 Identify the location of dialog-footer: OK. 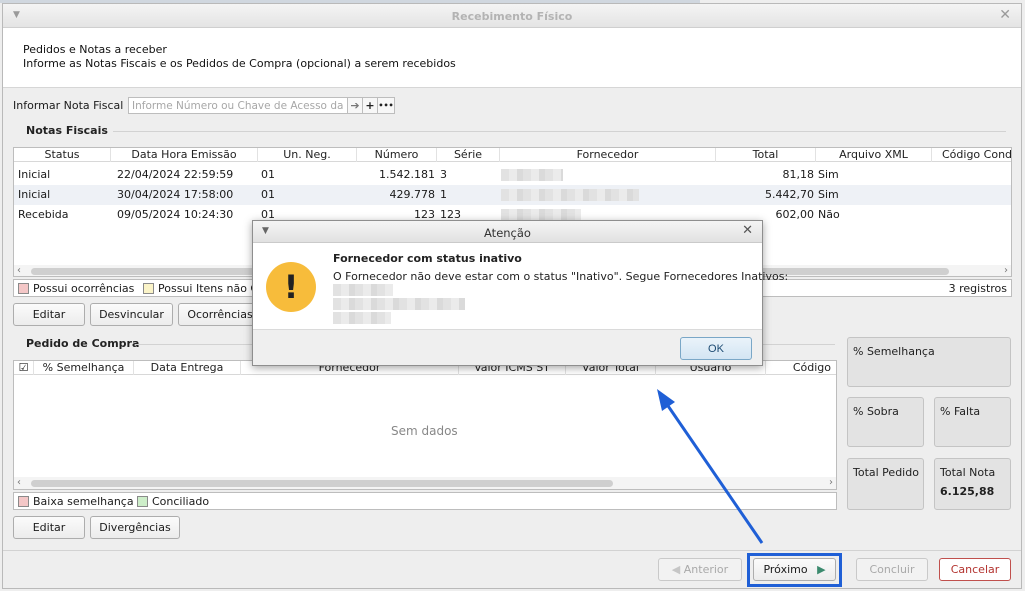
(507, 347).